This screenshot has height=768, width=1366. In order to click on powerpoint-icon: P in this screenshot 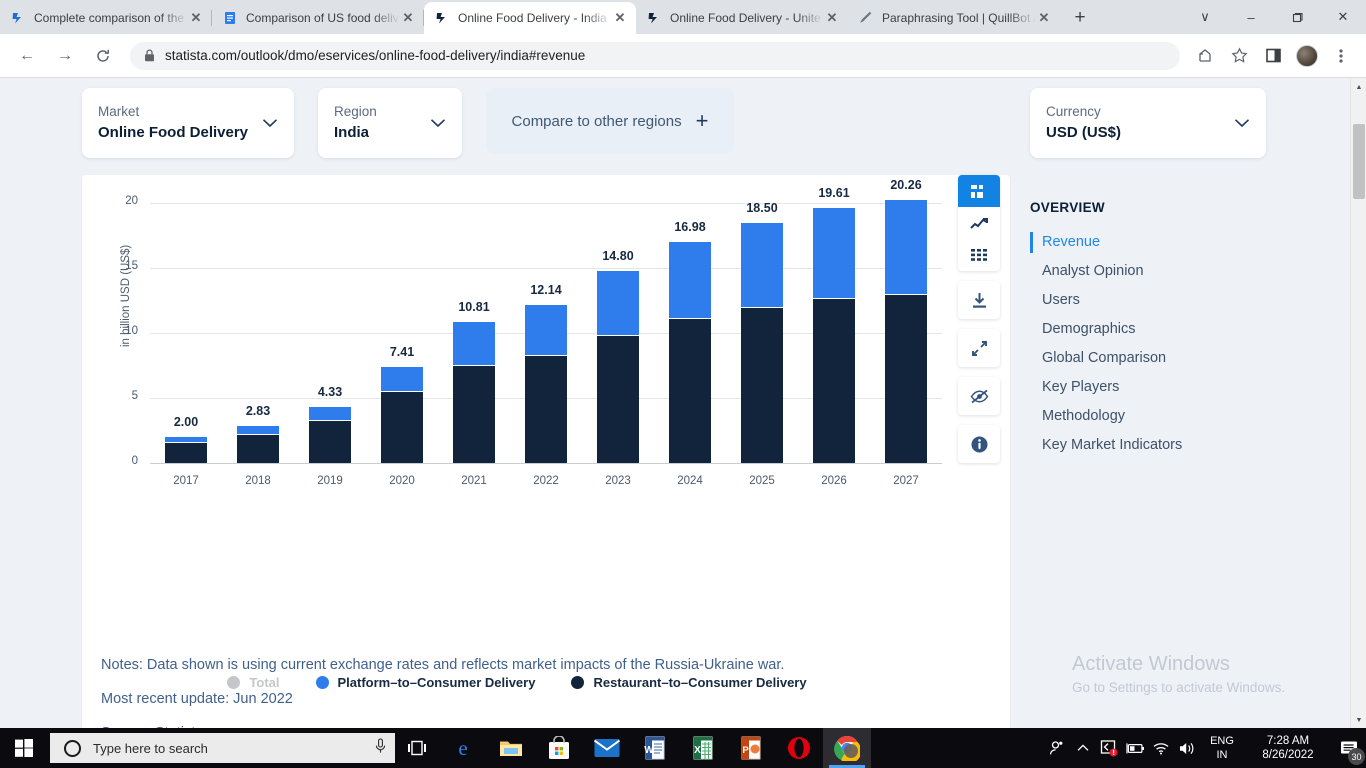, I will do `click(751, 748)`.